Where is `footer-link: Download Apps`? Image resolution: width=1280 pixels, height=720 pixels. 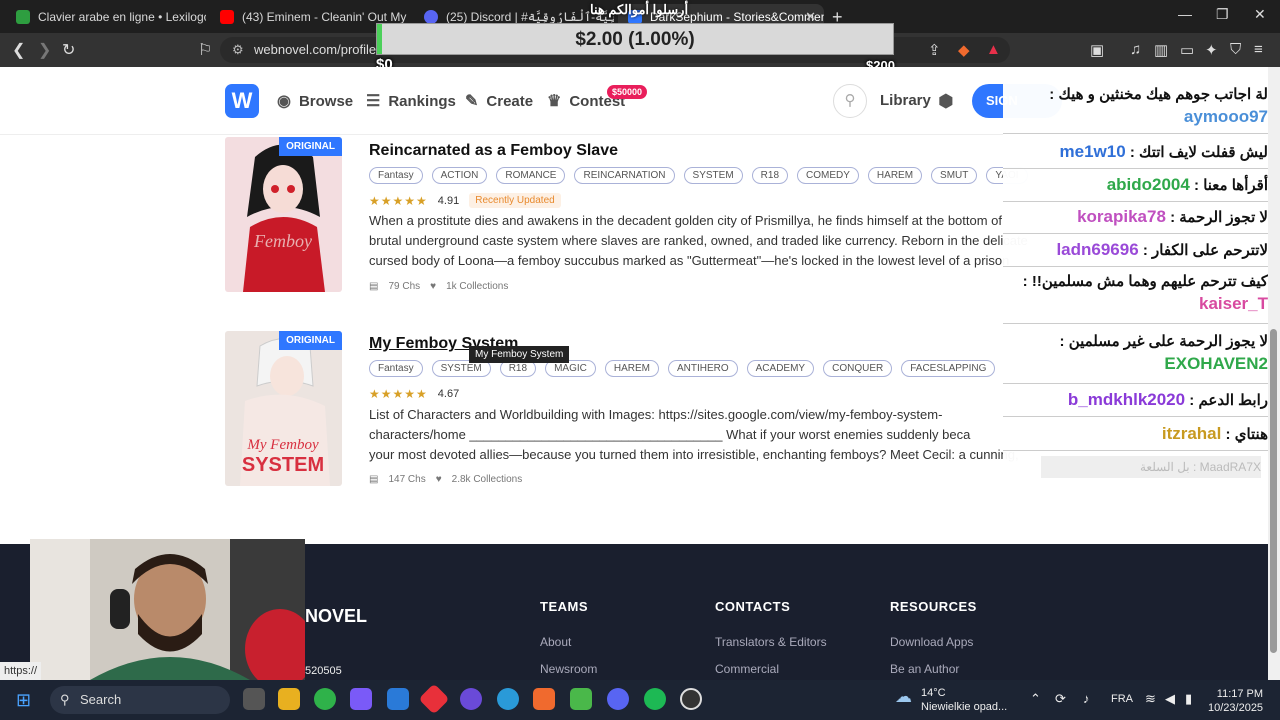
footer-link: Download Apps is located at coordinates (931, 642).